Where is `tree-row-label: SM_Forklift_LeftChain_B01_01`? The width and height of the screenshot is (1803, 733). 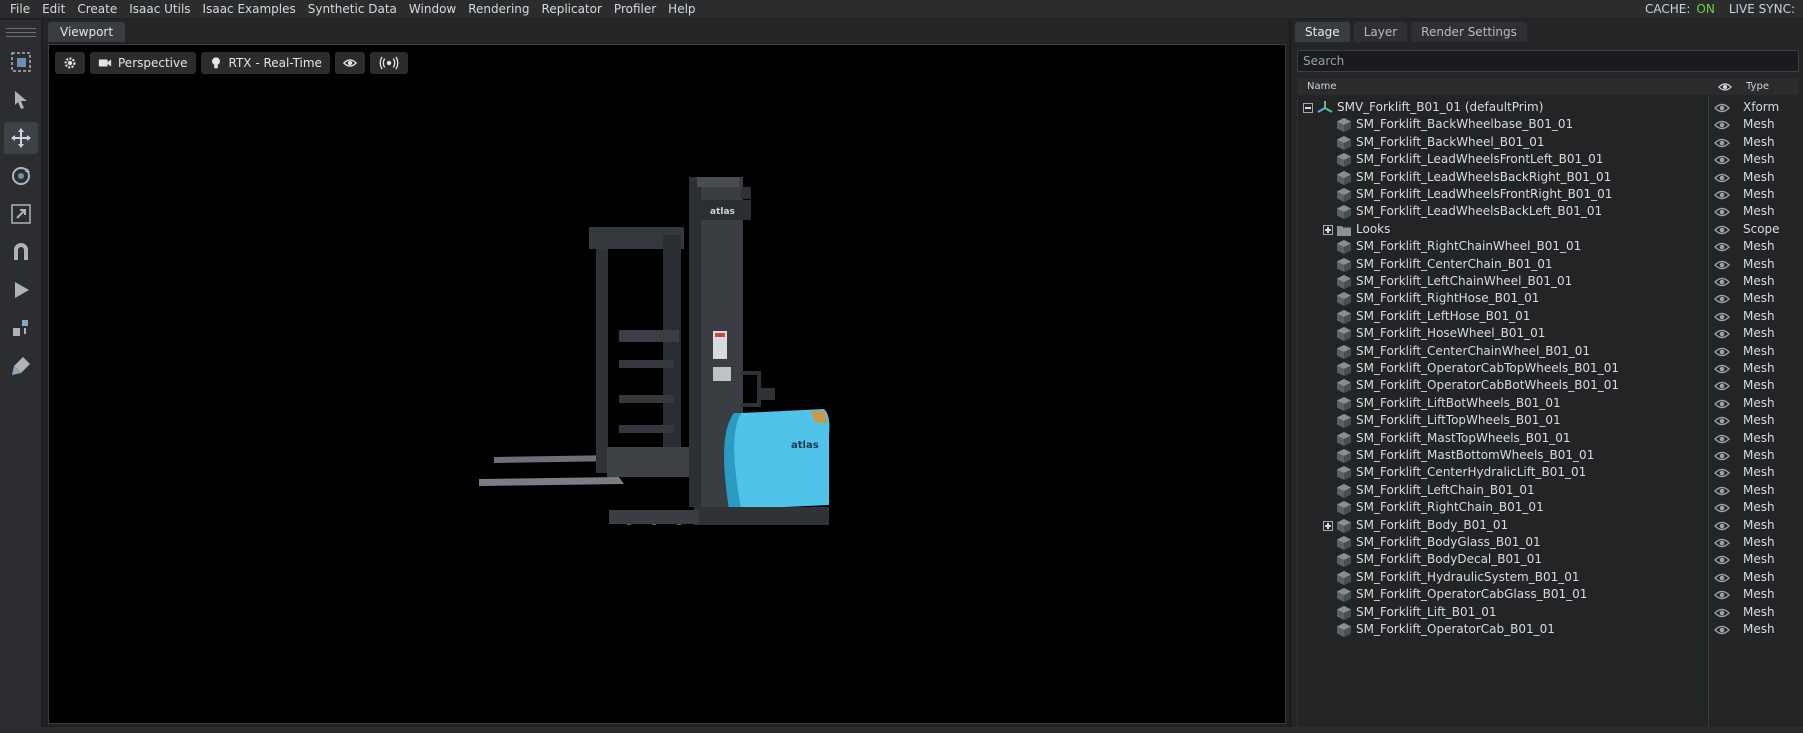 tree-row-label: SM_Forklift_LeftChain_B01_01 is located at coordinates (1445, 489).